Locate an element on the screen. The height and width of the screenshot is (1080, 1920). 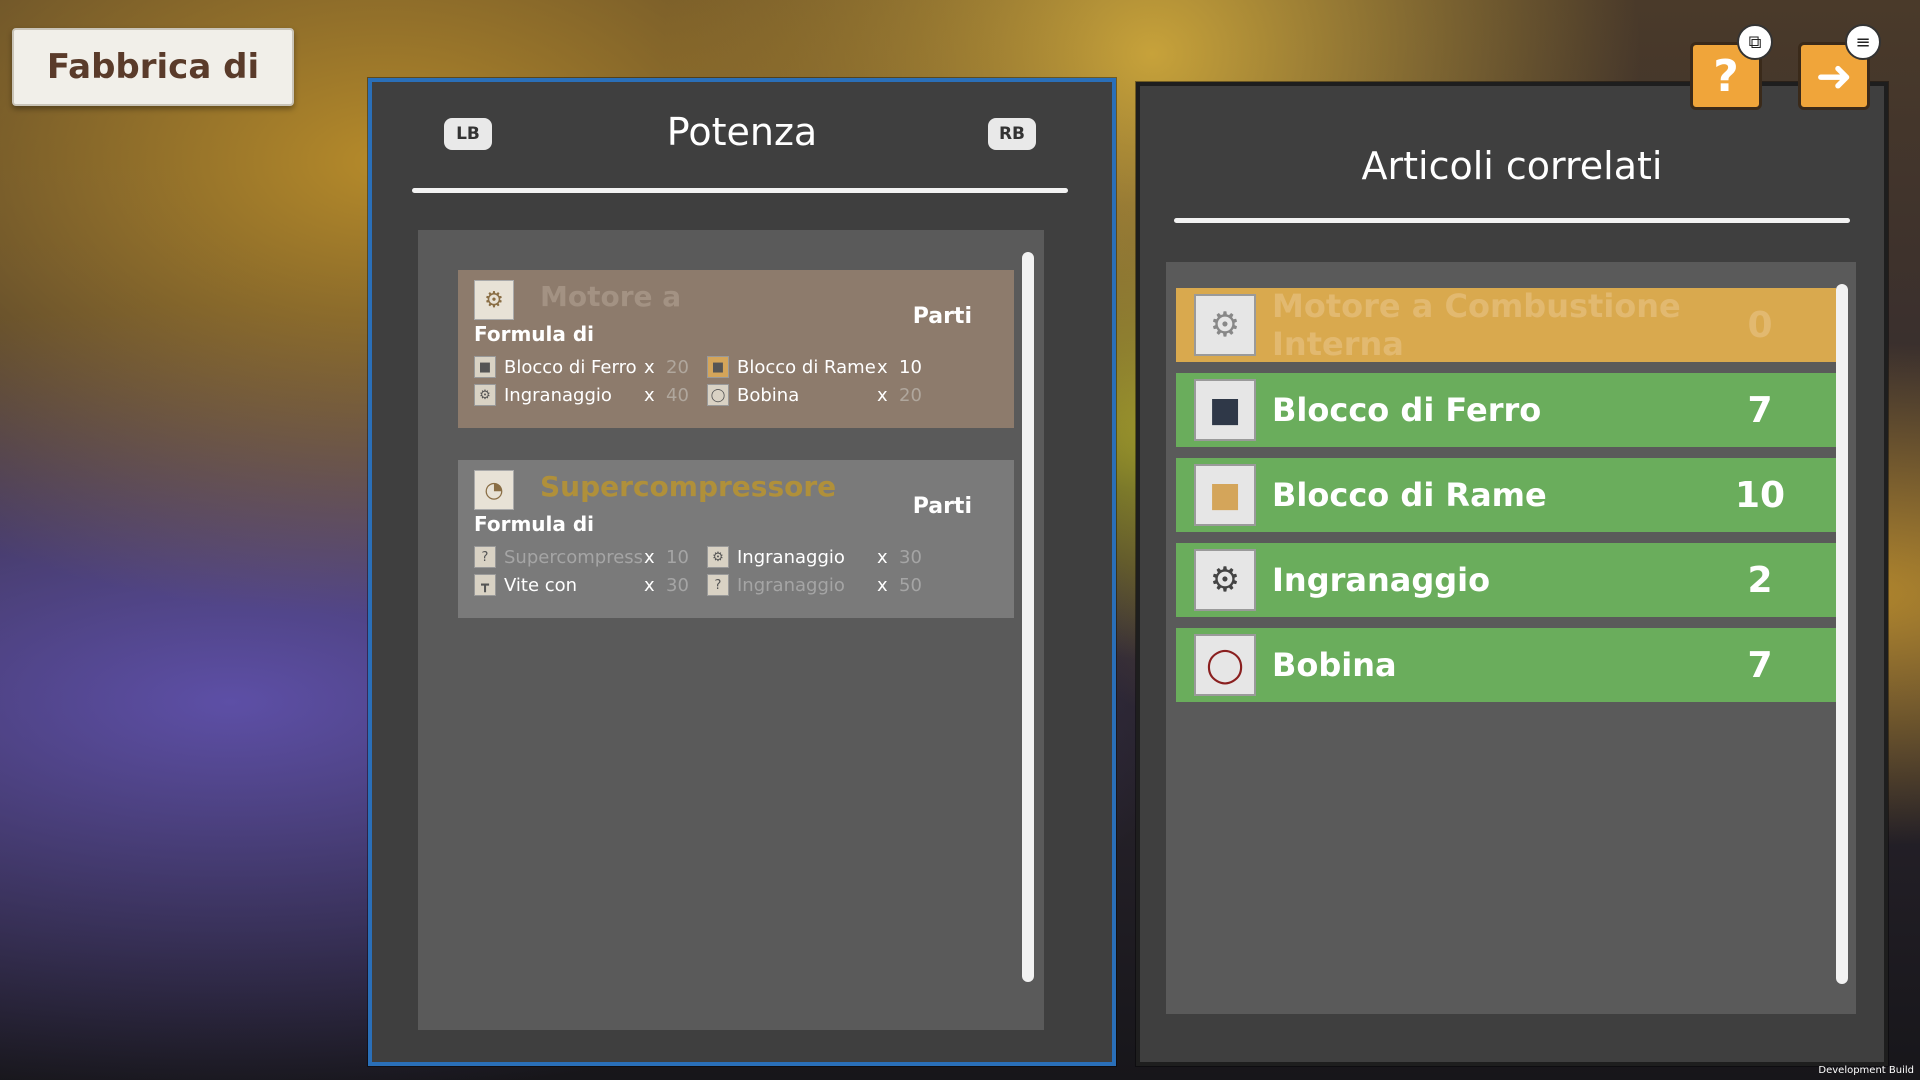
item-count: 0 is located at coordinates (1760, 325).